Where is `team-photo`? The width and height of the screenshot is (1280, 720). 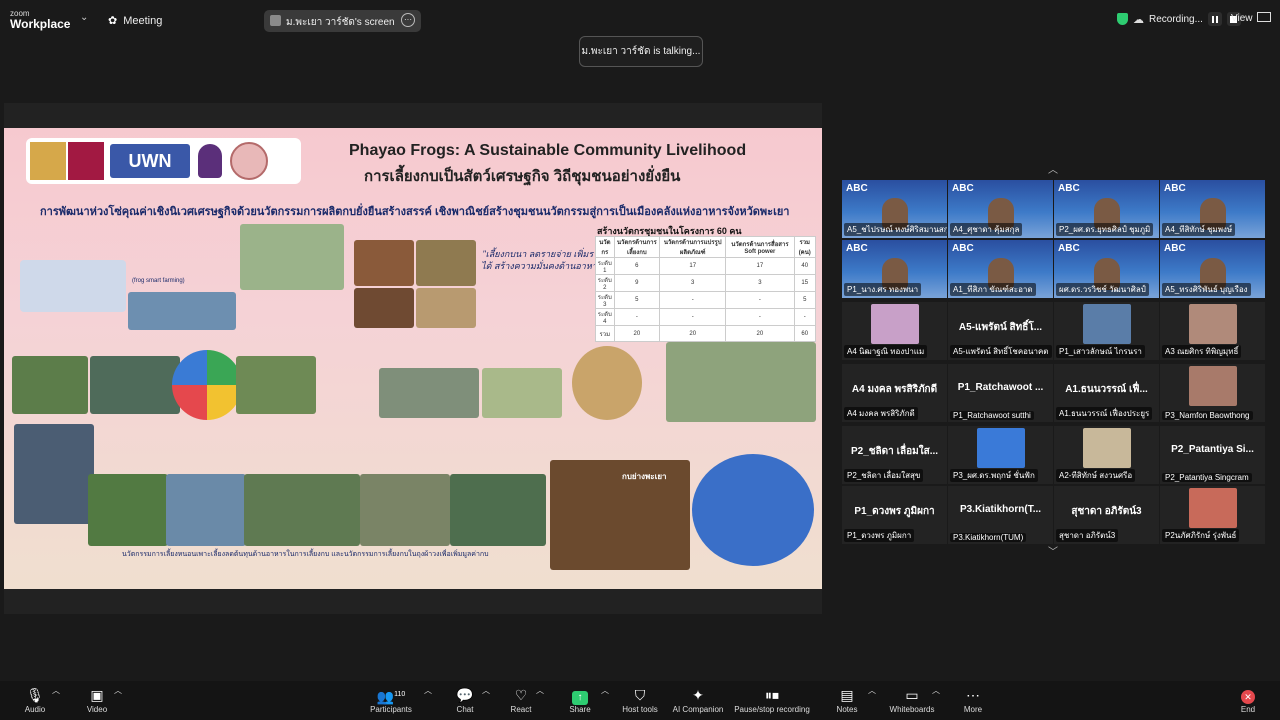
team-photo is located at coordinates (741, 382).